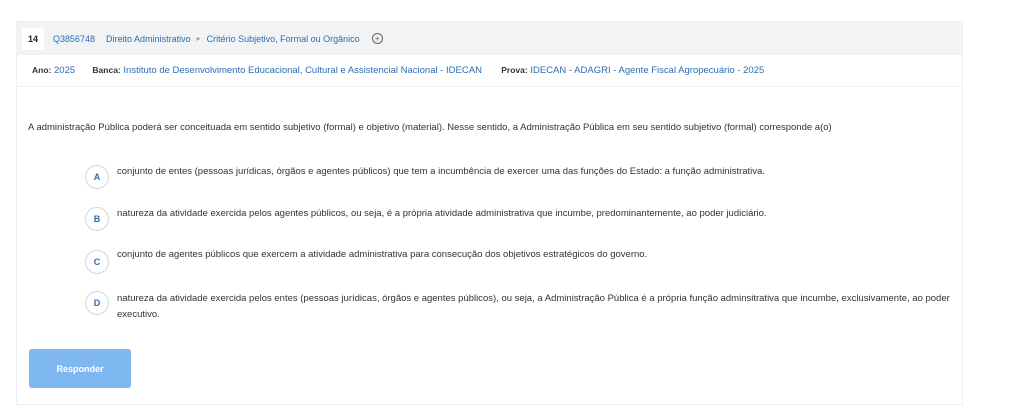 This screenshot has height=411, width=1024. Describe the element at coordinates (97, 303) in the screenshot. I see `option-letter-d: D` at that location.